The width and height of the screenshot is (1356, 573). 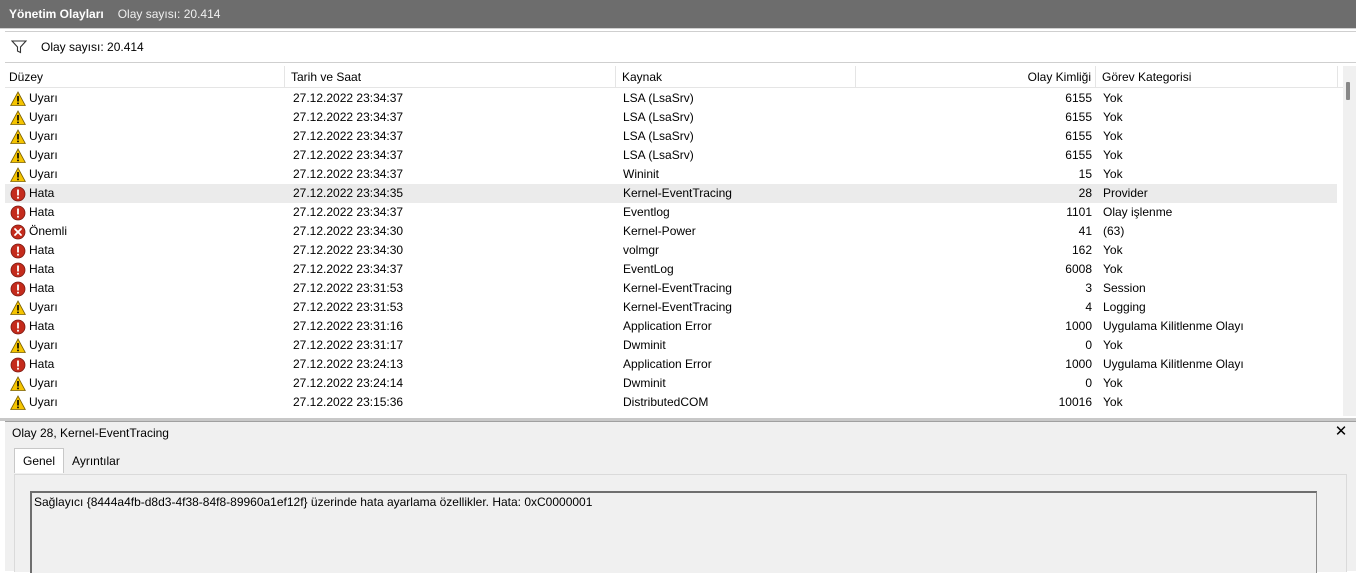 I want to click on column-header-source: Kaynak, so click(x=737, y=77).